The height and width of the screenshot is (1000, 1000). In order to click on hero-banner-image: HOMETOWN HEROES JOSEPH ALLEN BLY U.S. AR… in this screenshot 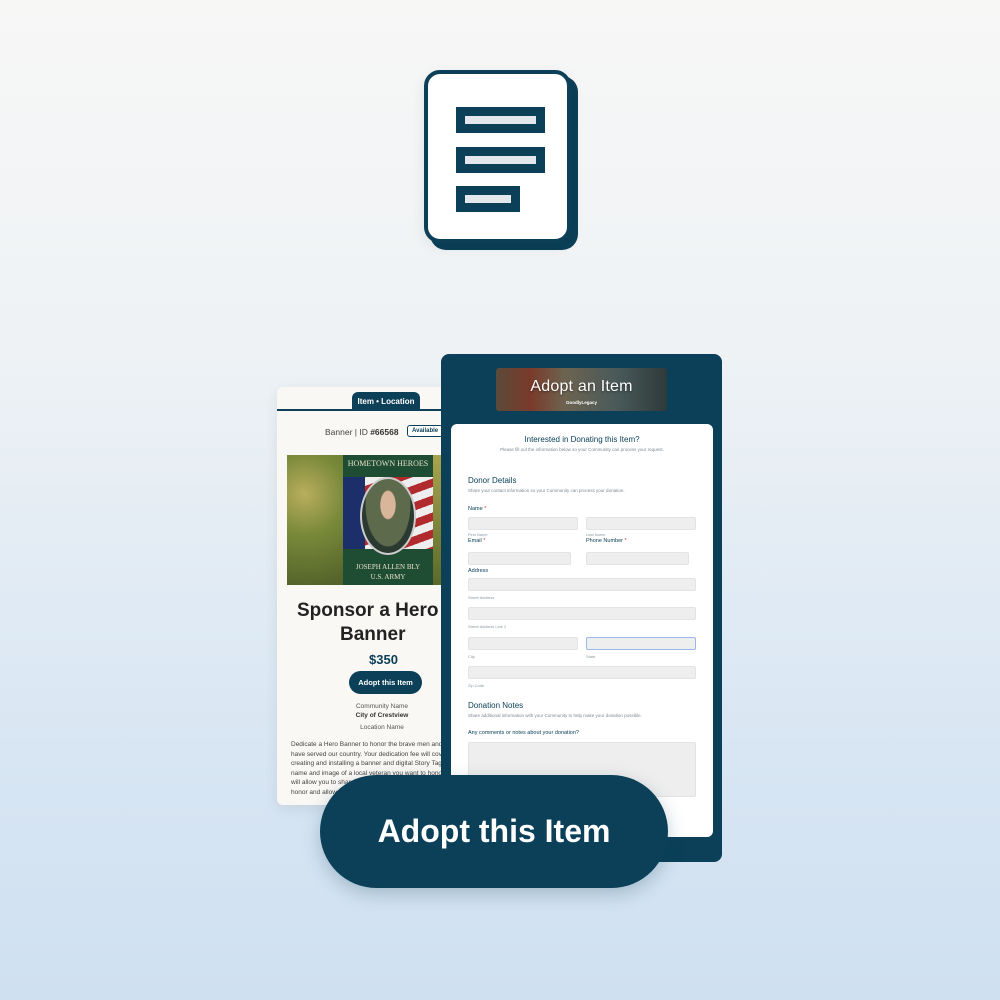, I will do `click(388, 520)`.